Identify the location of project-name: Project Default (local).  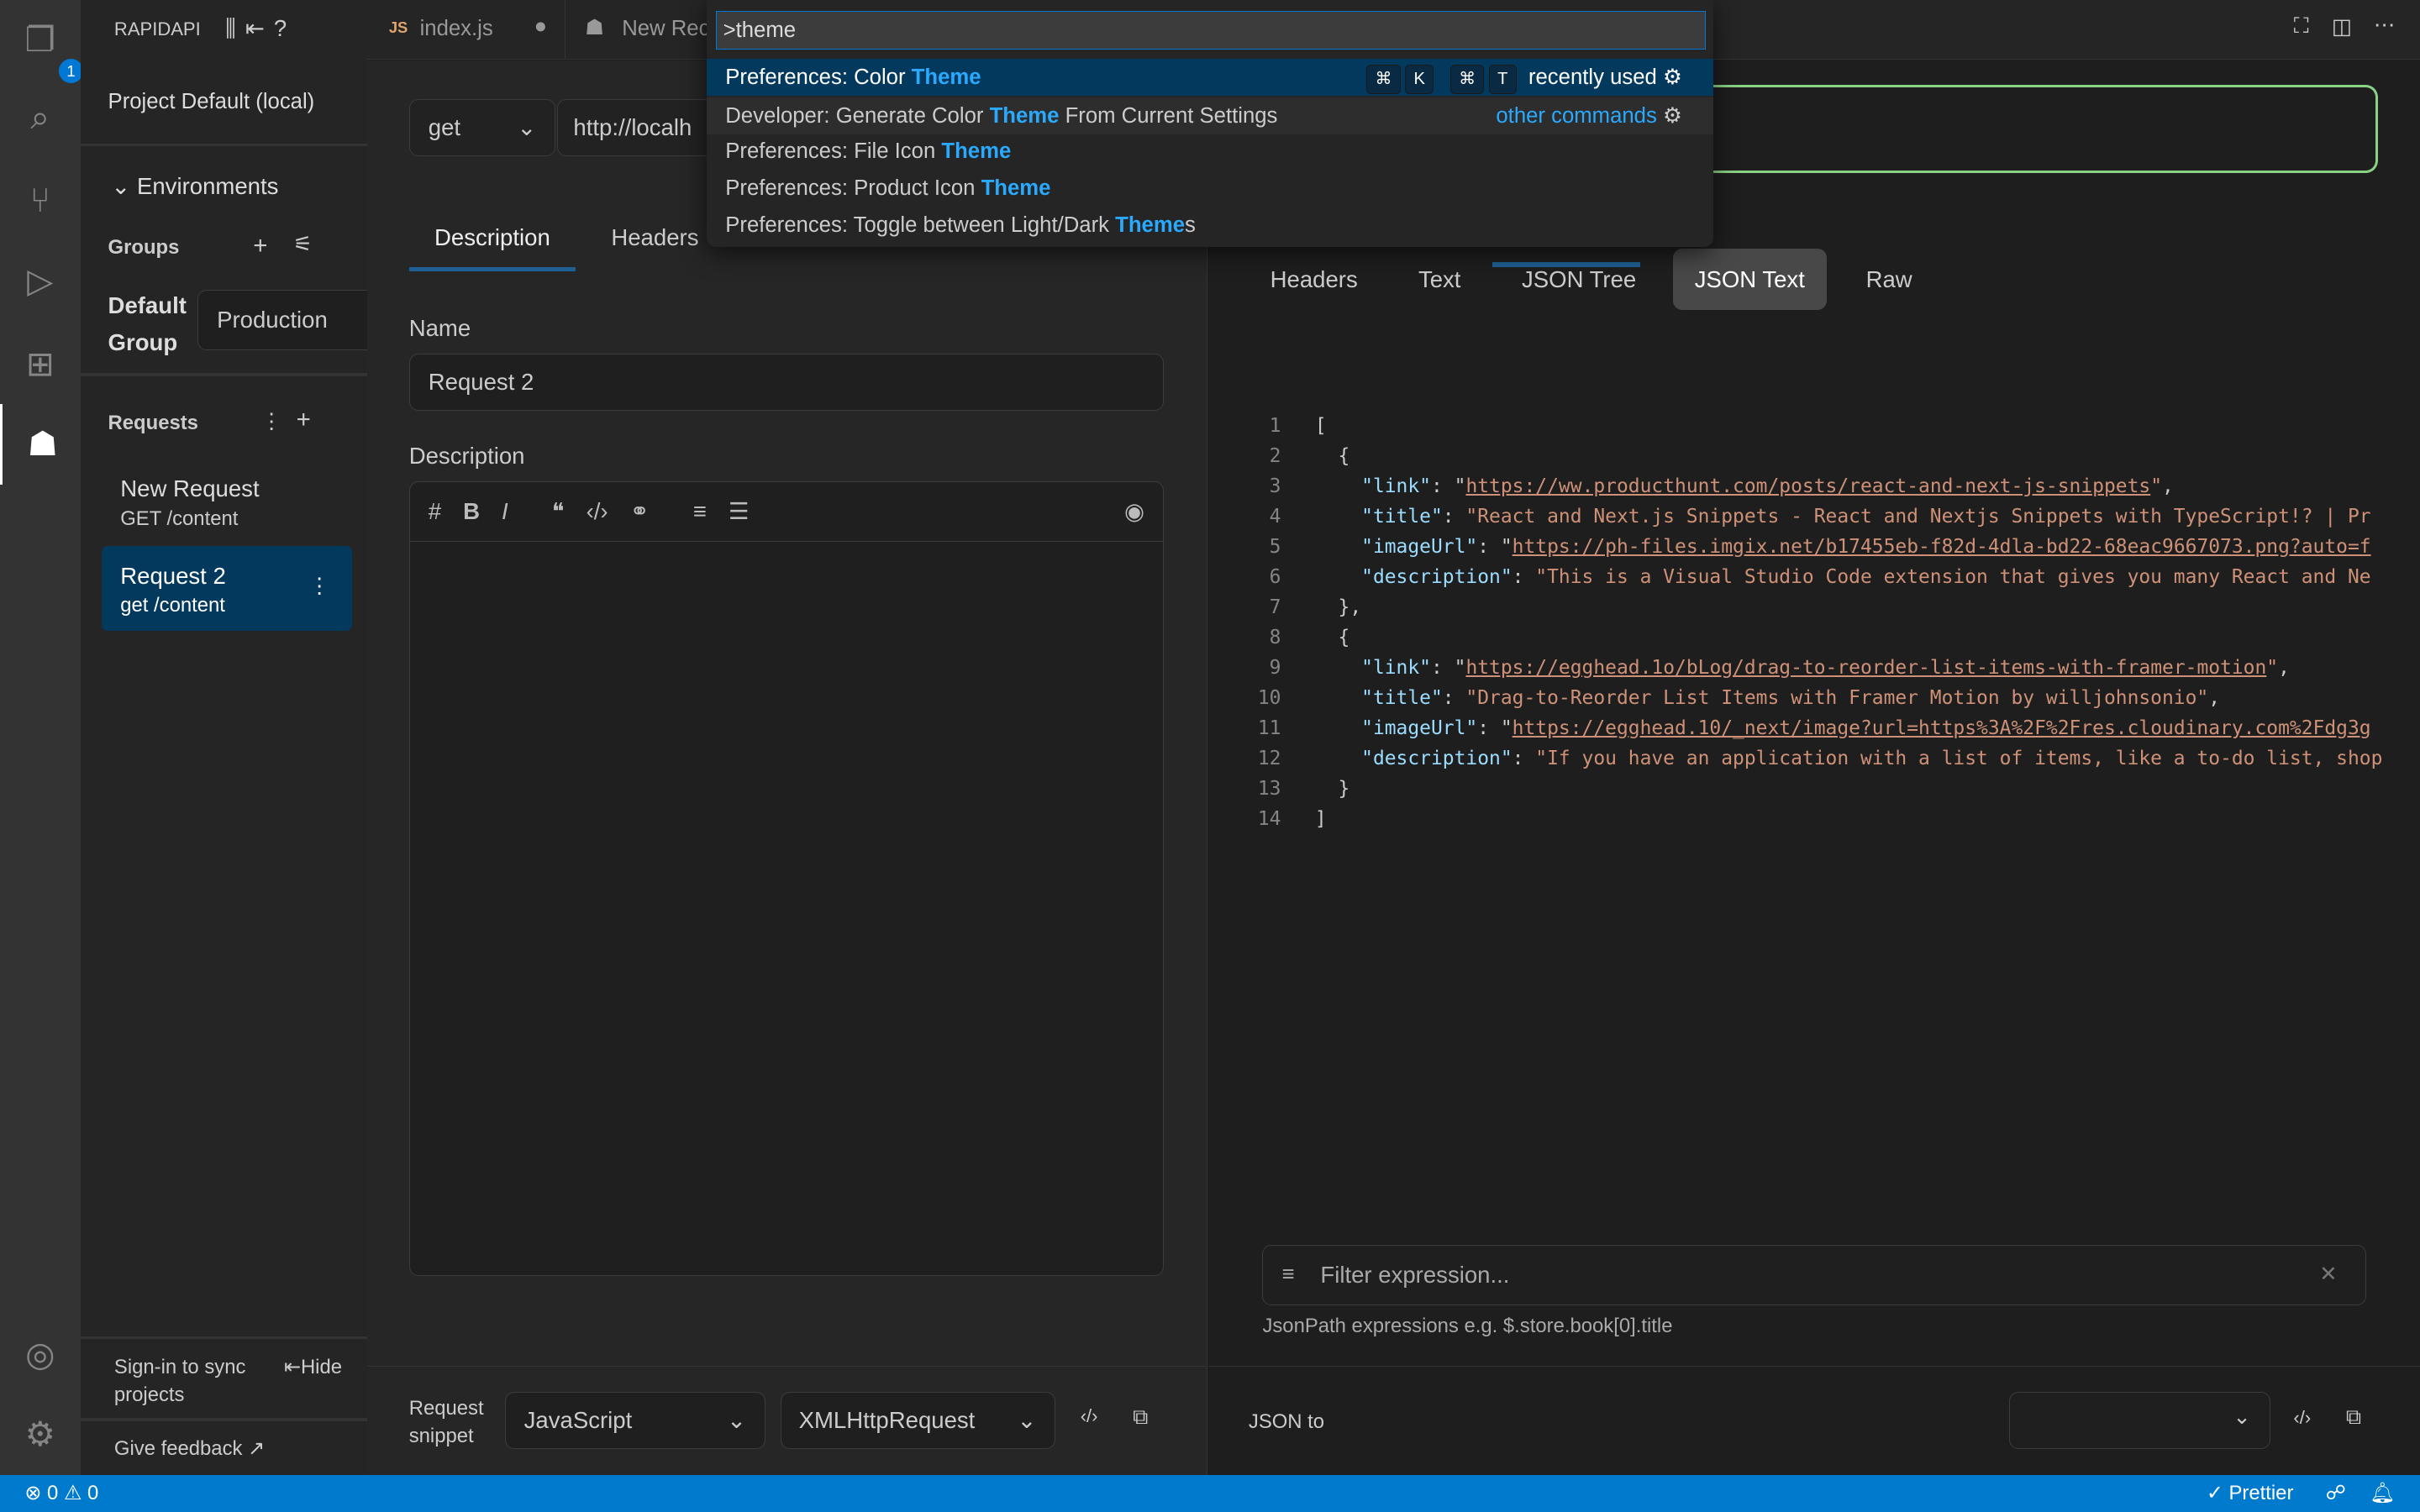
(211, 102).